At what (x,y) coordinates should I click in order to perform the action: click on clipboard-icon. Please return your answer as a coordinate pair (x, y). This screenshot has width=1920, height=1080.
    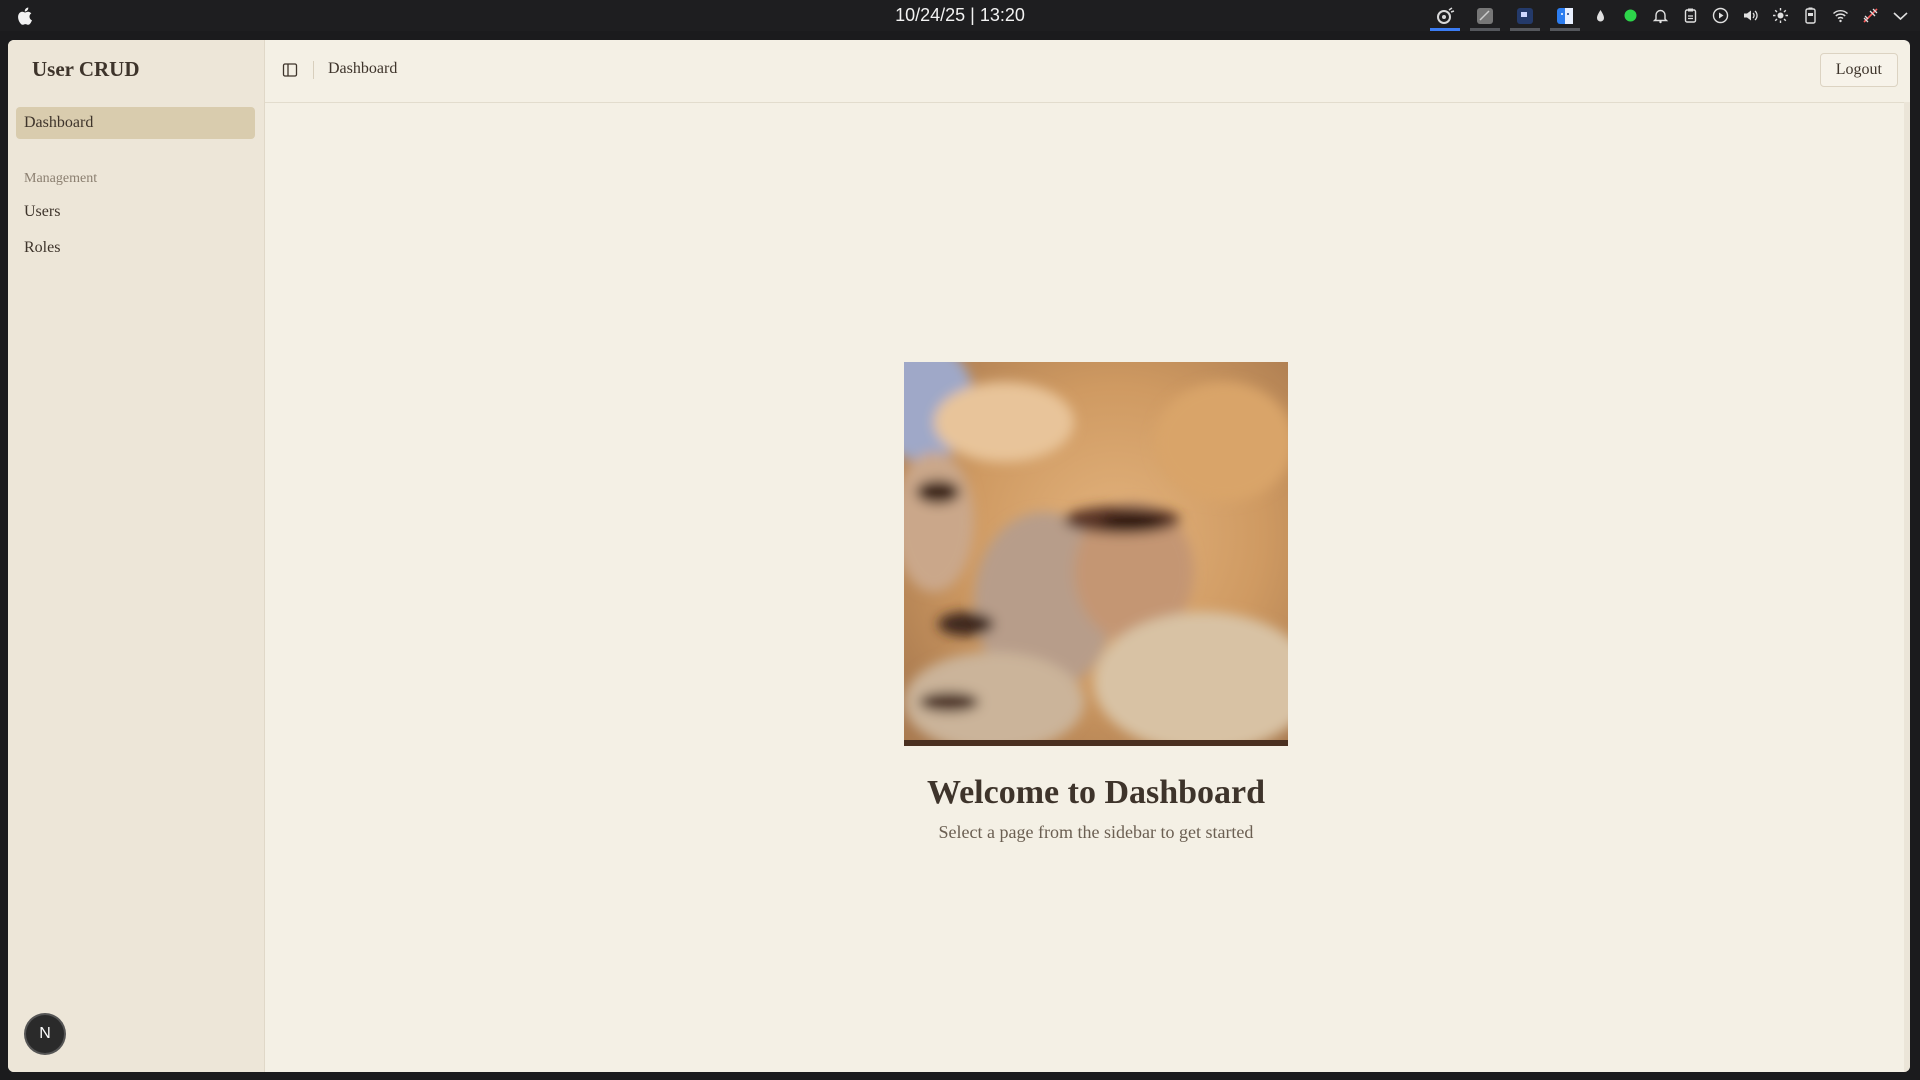
    Looking at the image, I should click on (1690, 15).